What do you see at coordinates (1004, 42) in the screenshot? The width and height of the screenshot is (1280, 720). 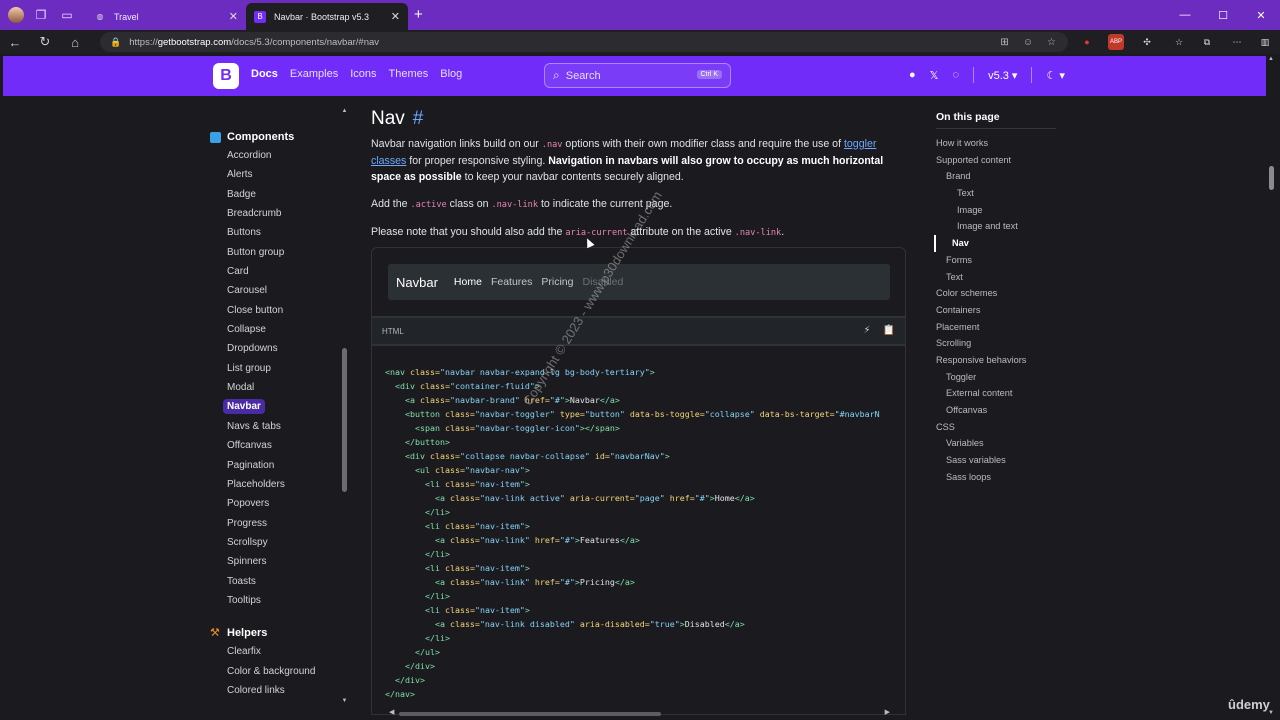 I see `app-install-icon: ⊞` at bounding box center [1004, 42].